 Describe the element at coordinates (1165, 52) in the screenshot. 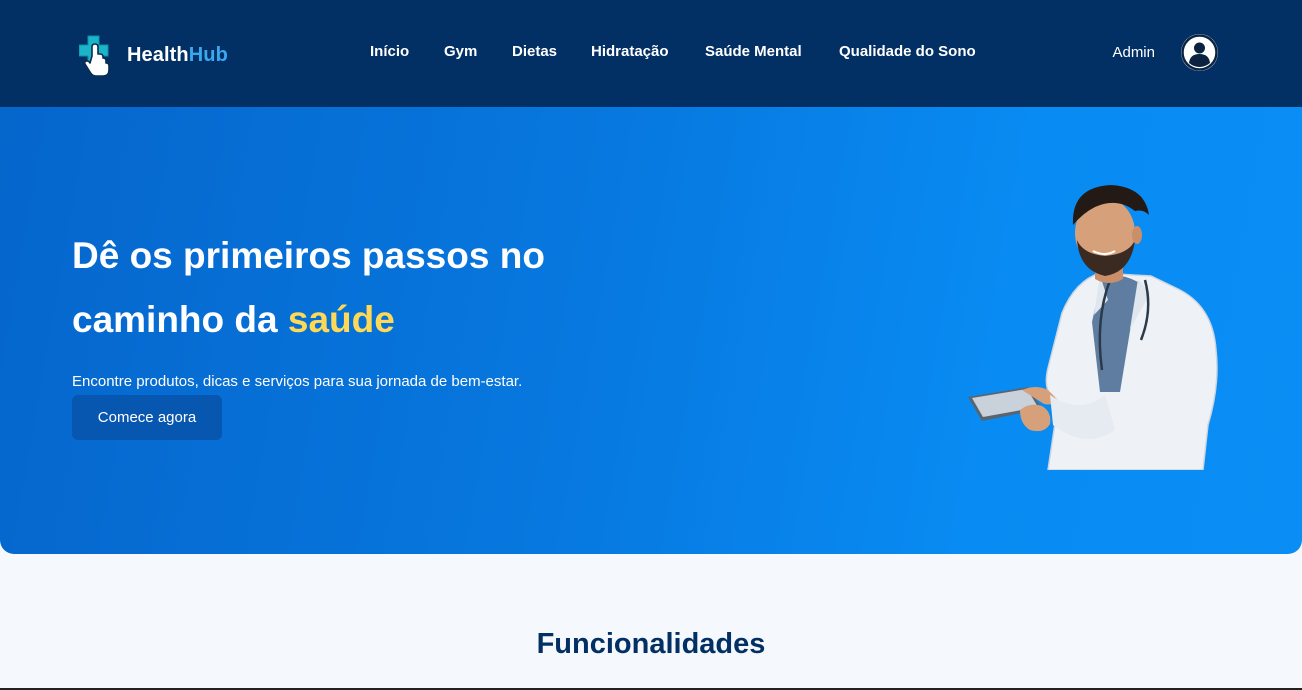

I see `user-menu: Admin` at that location.